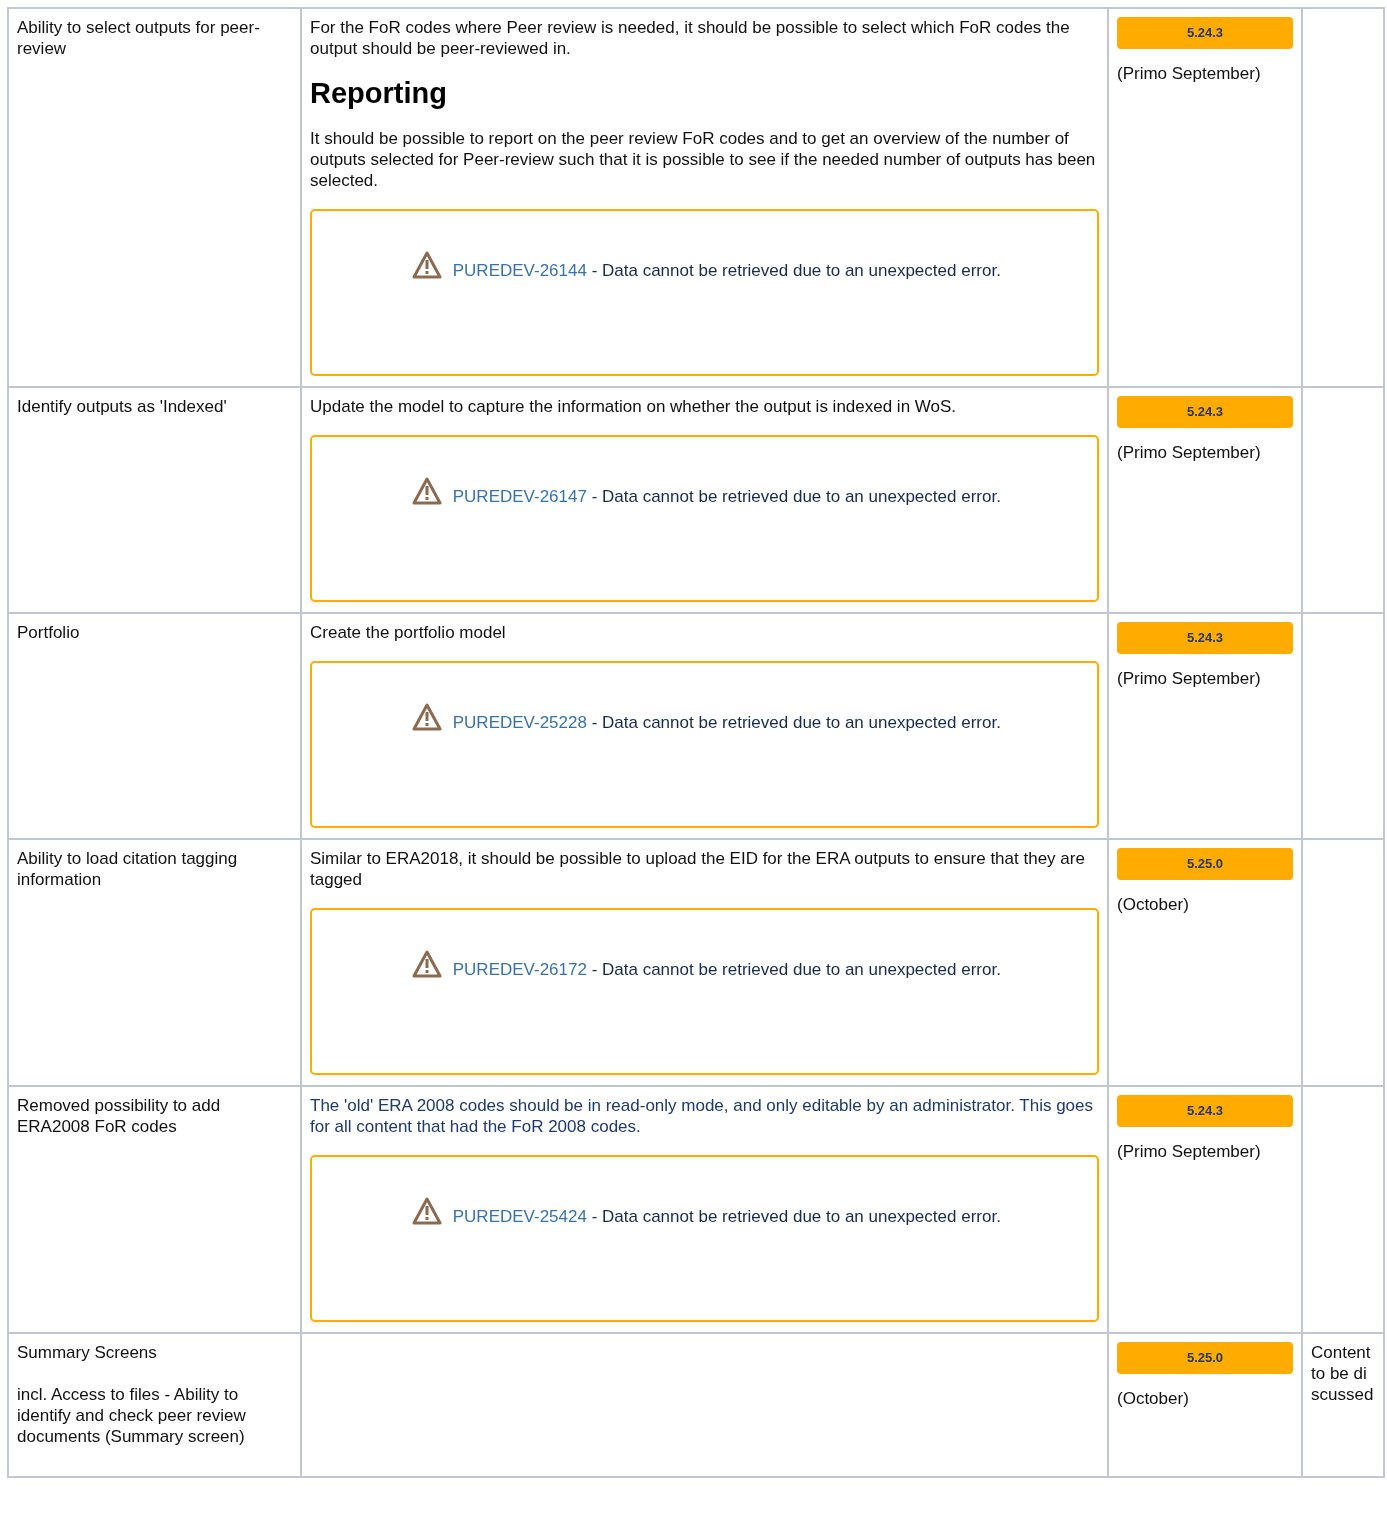  What do you see at coordinates (519, 969) in the screenshot?
I see `issue-link: PUREDEV-26172` at bounding box center [519, 969].